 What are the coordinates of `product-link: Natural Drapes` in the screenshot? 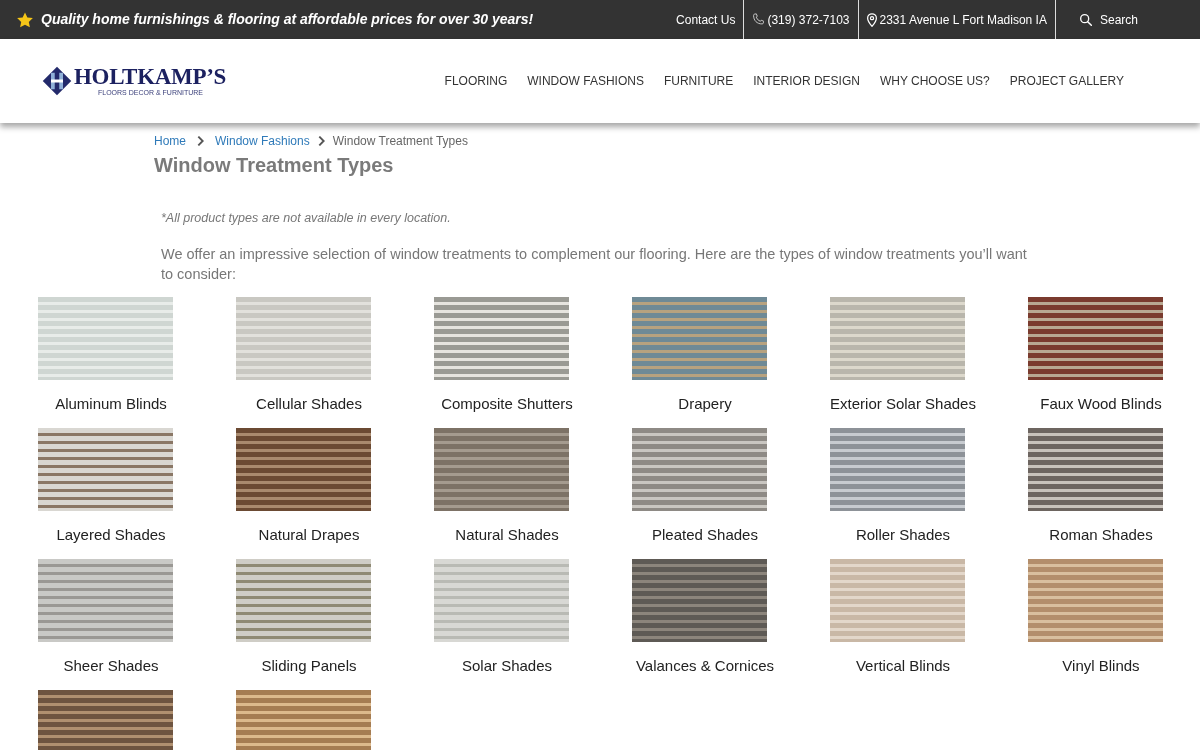 It's located at (309, 535).